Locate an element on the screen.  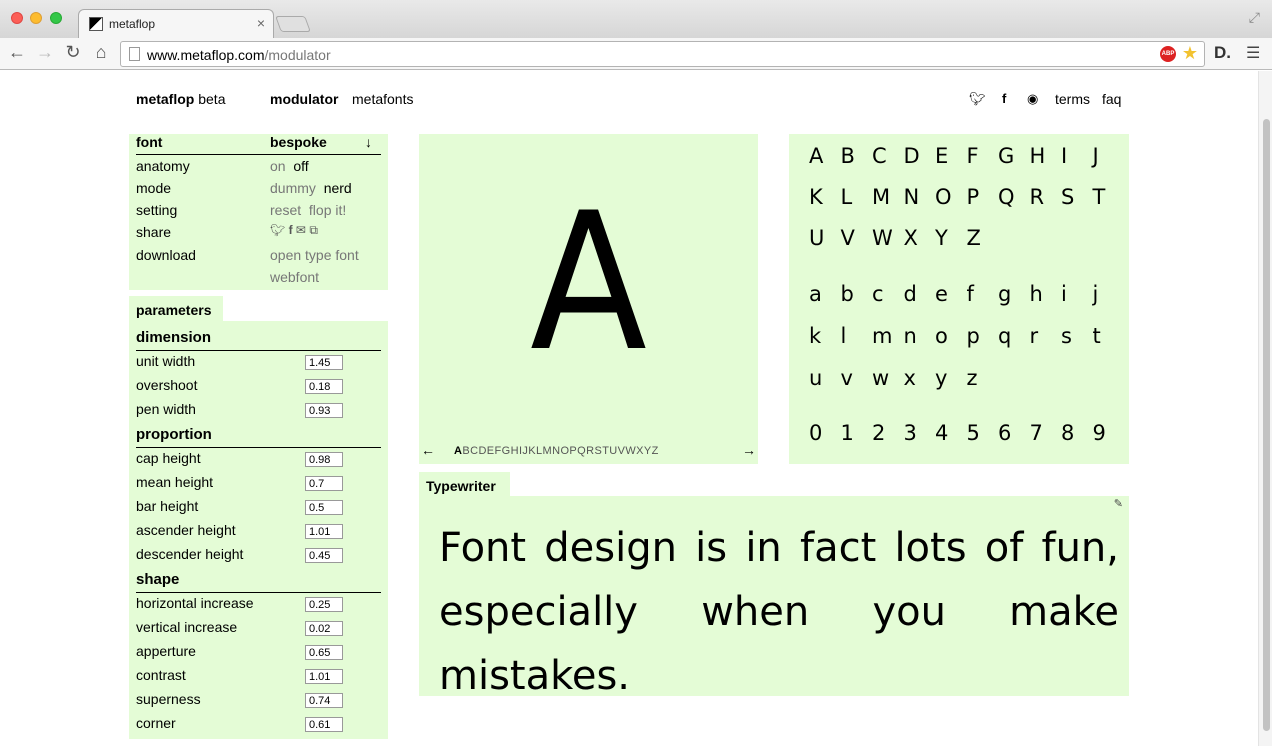
glyph-cell: x is located at coordinates (920, 378).